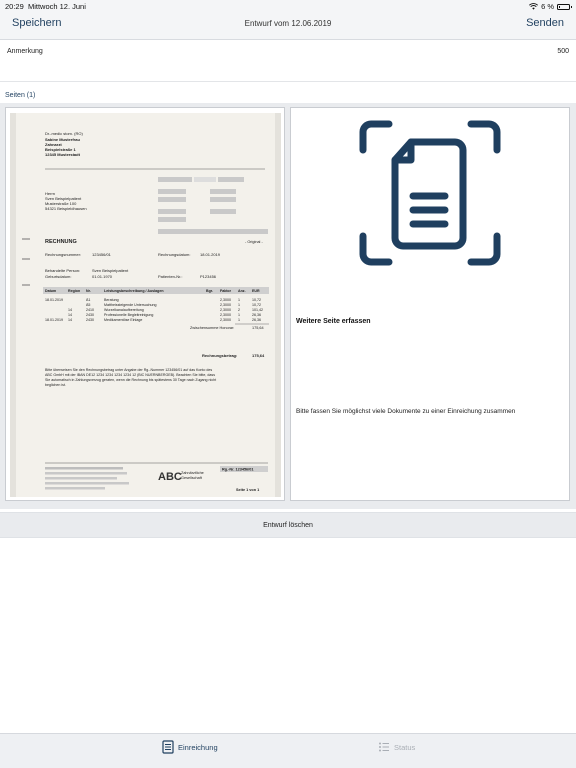 This screenshot has width=576, height=768. I want to click on subtotal-value: 175,64, so click(258, 328).